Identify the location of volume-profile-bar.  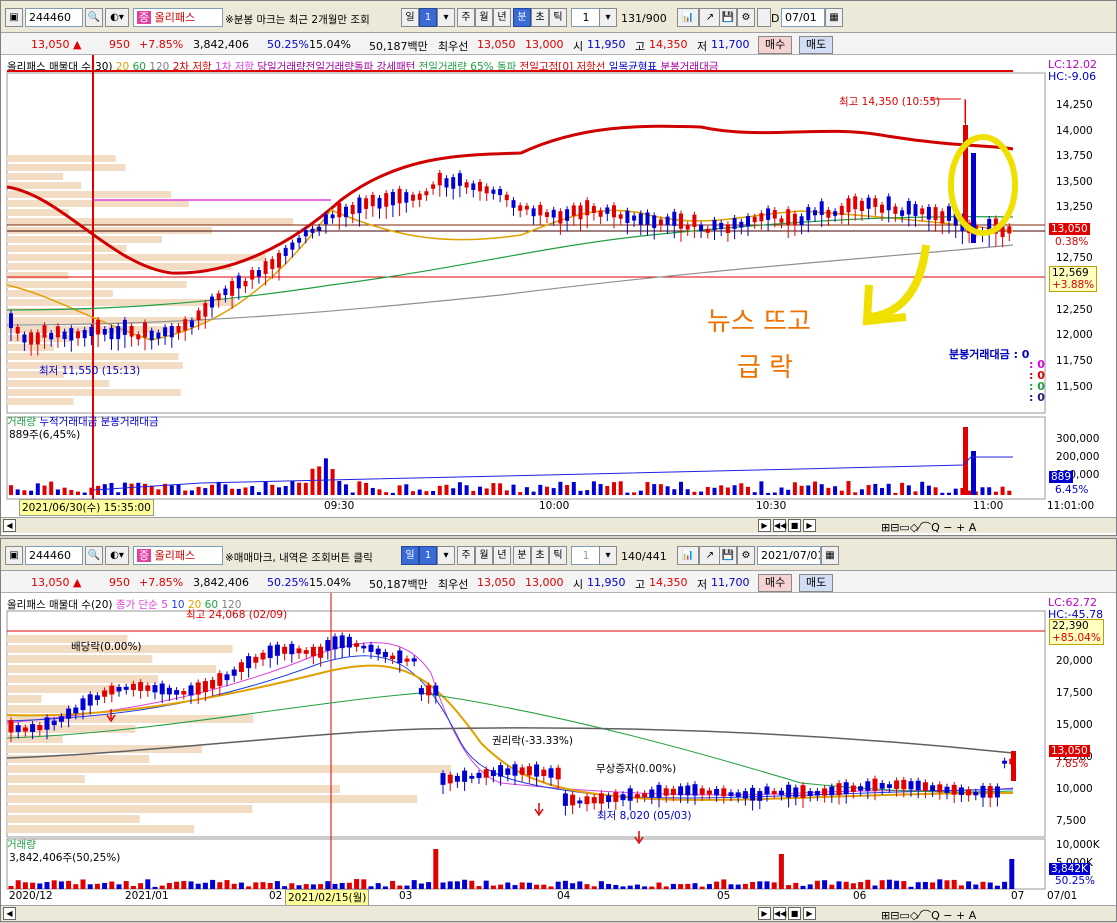
(60, 293).